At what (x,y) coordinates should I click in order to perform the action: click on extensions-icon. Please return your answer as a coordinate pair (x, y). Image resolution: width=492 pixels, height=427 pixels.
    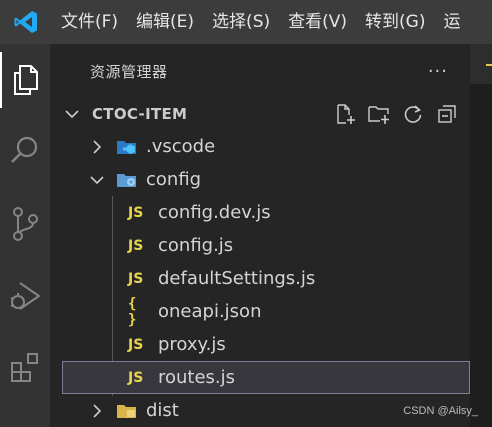
    Looking at the image, I should click on (25, 368).